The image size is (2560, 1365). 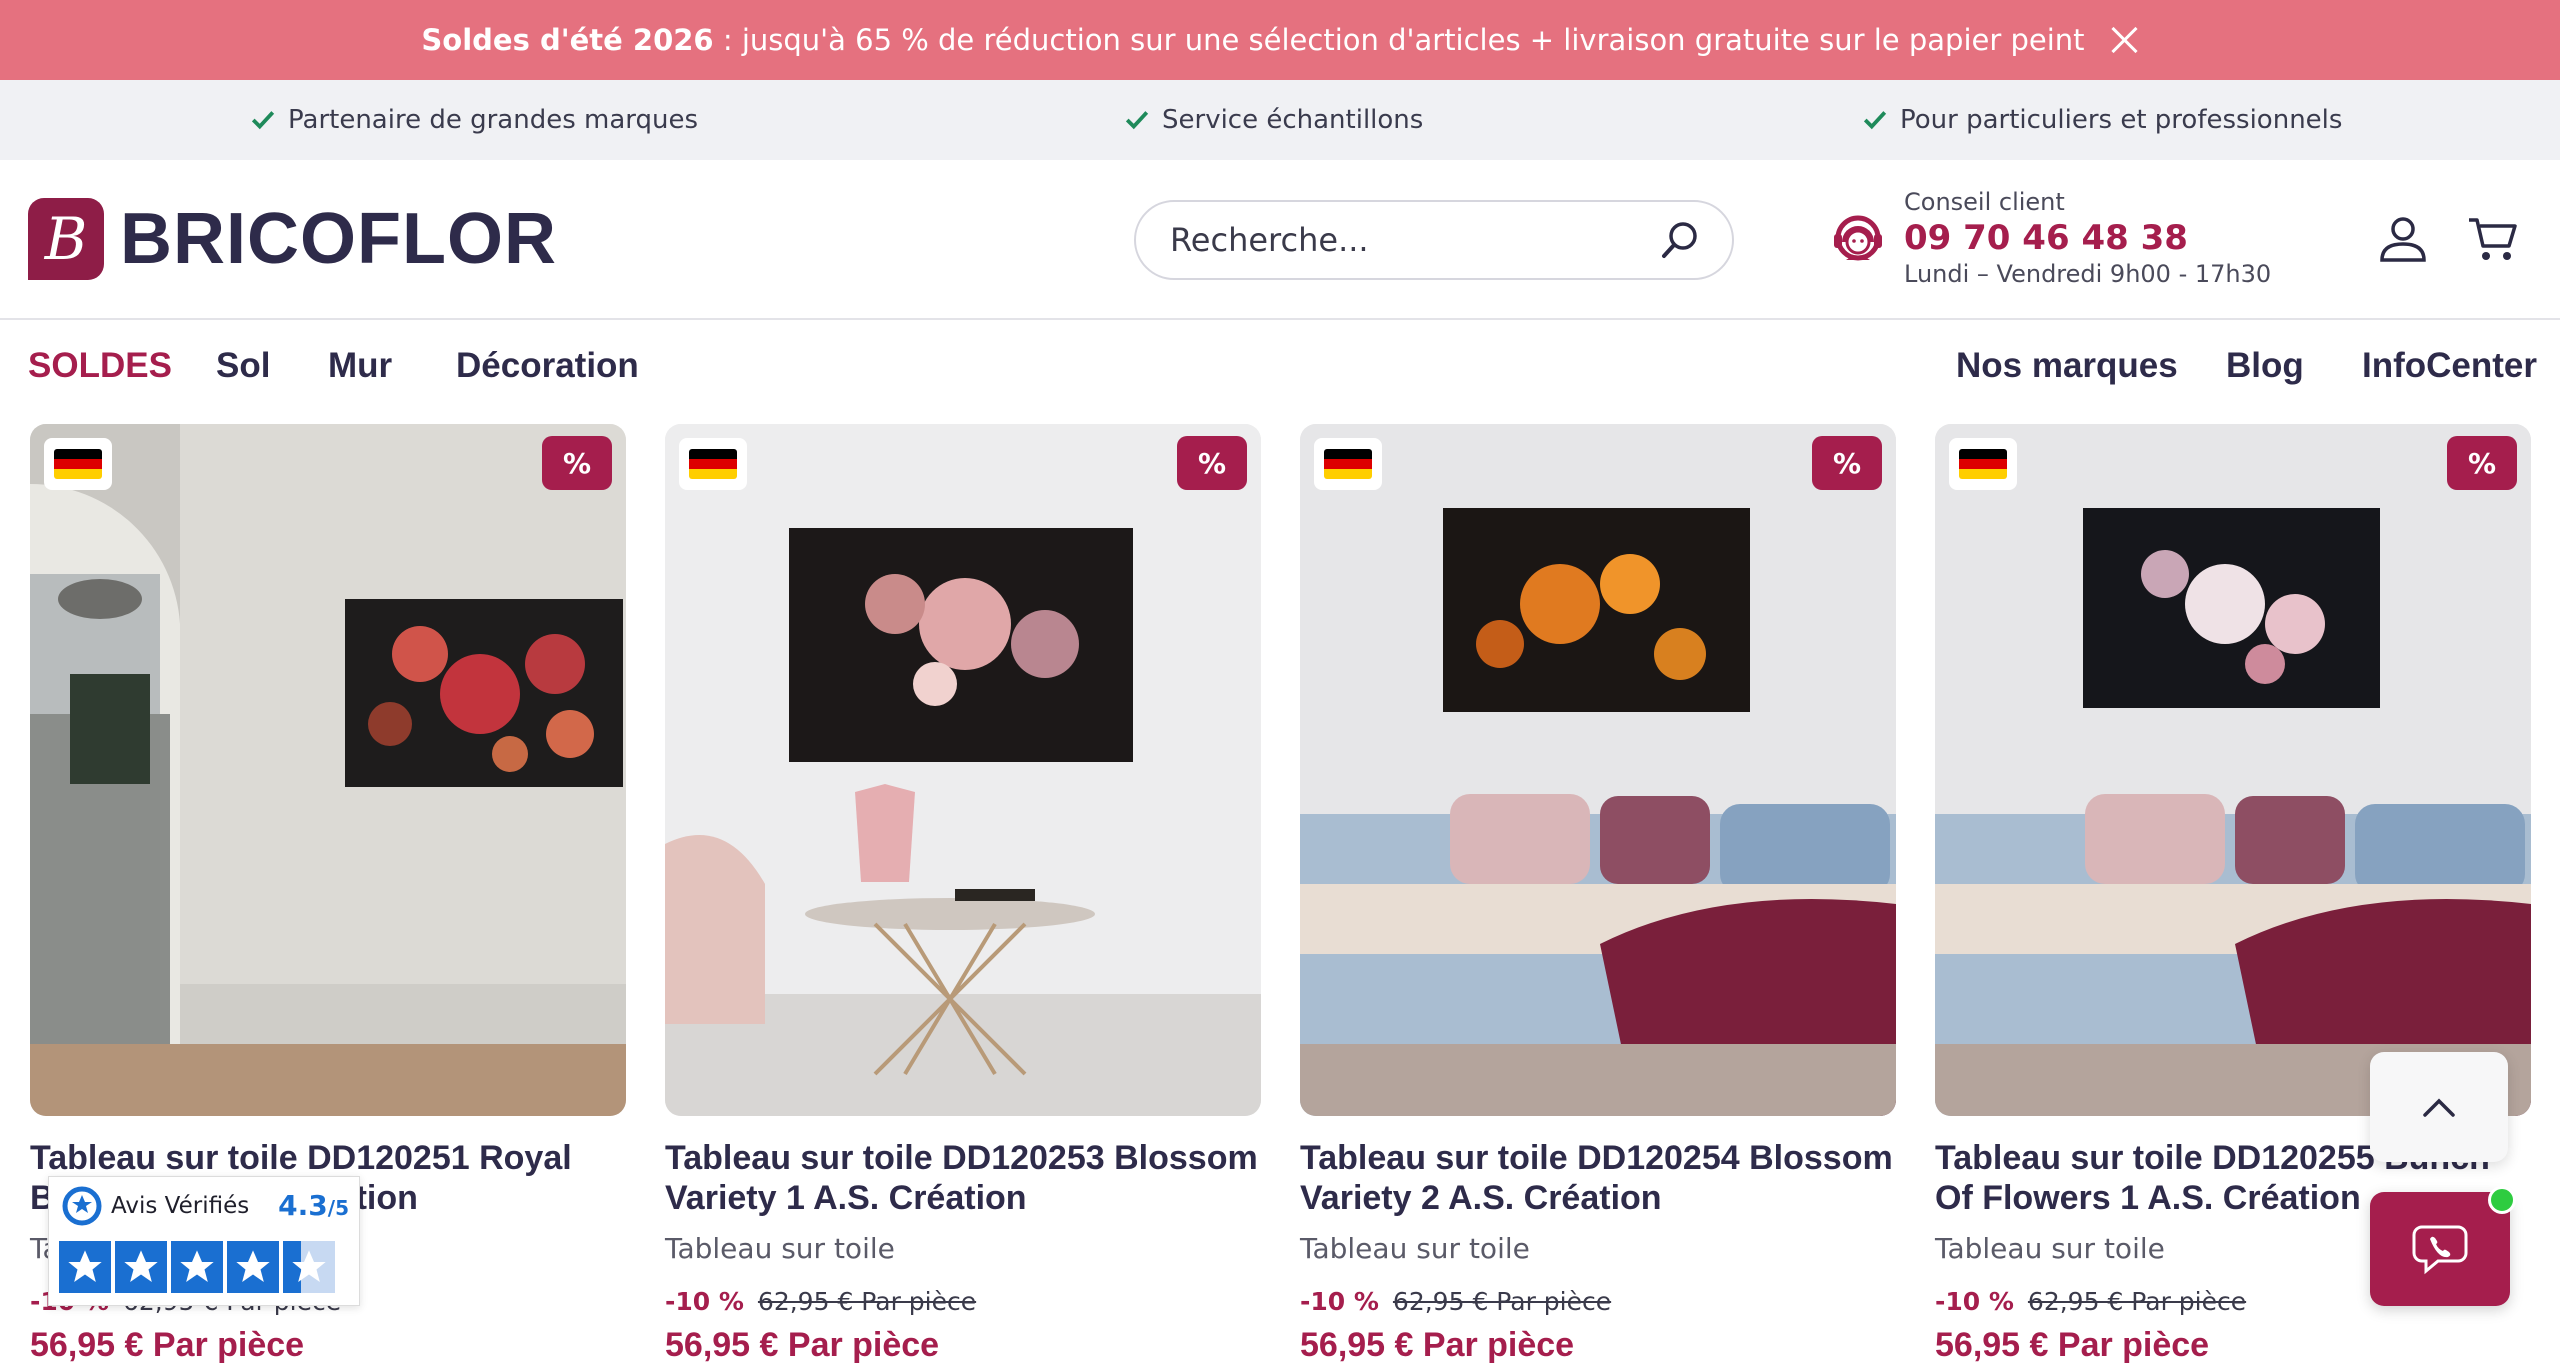 I want to click on nav-item-decoration: Décoration, so click(x=547, y=366).